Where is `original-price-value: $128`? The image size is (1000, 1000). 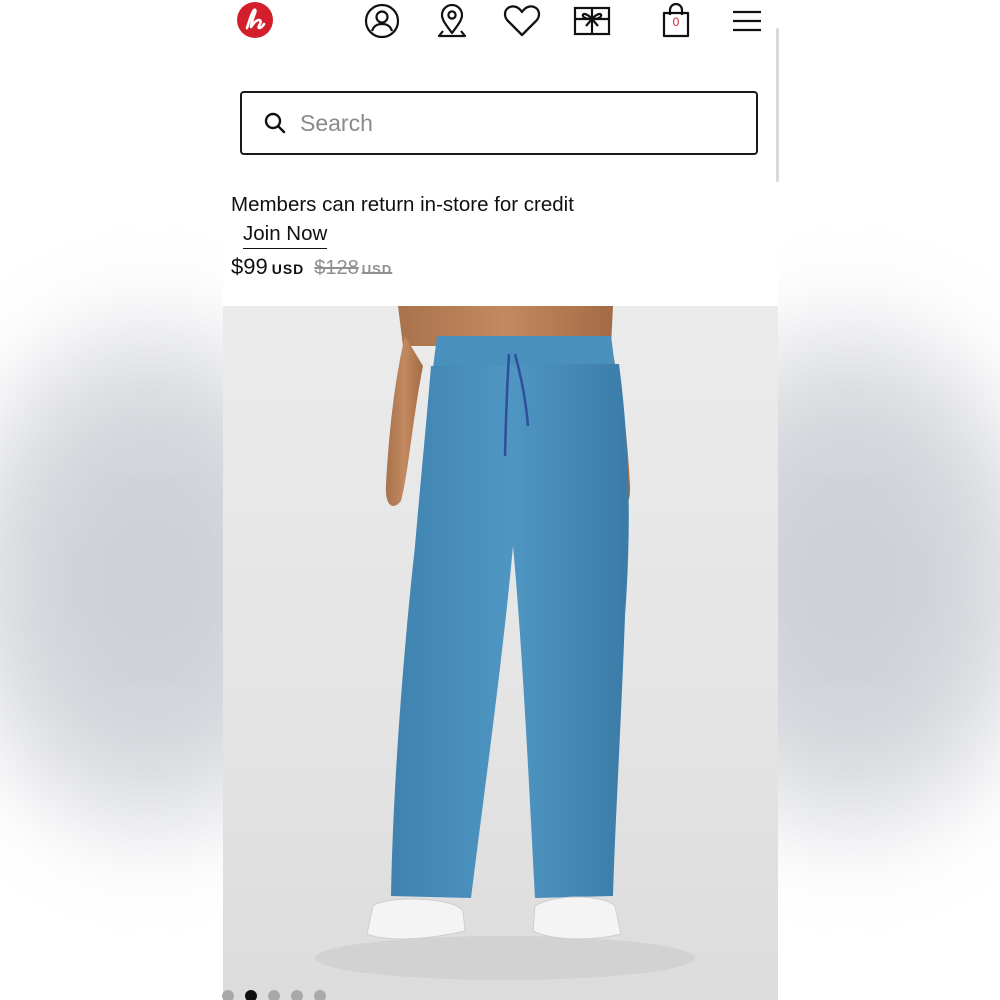
original-price-value: $128 is located at coordinates (336, 268).